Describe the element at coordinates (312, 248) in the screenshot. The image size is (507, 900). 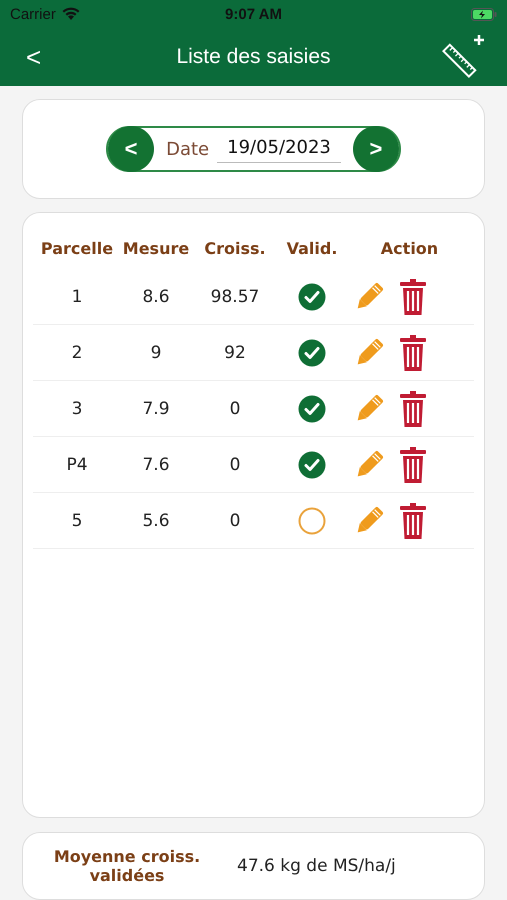
I see `column-header: Valid.` at that location.